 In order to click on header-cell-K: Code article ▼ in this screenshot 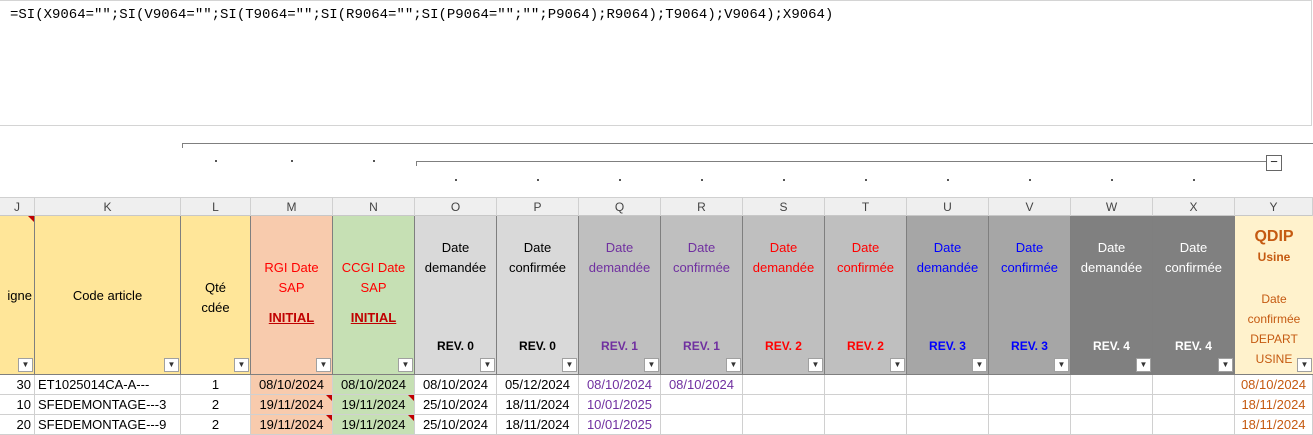, I will do `click(108, 295)`.